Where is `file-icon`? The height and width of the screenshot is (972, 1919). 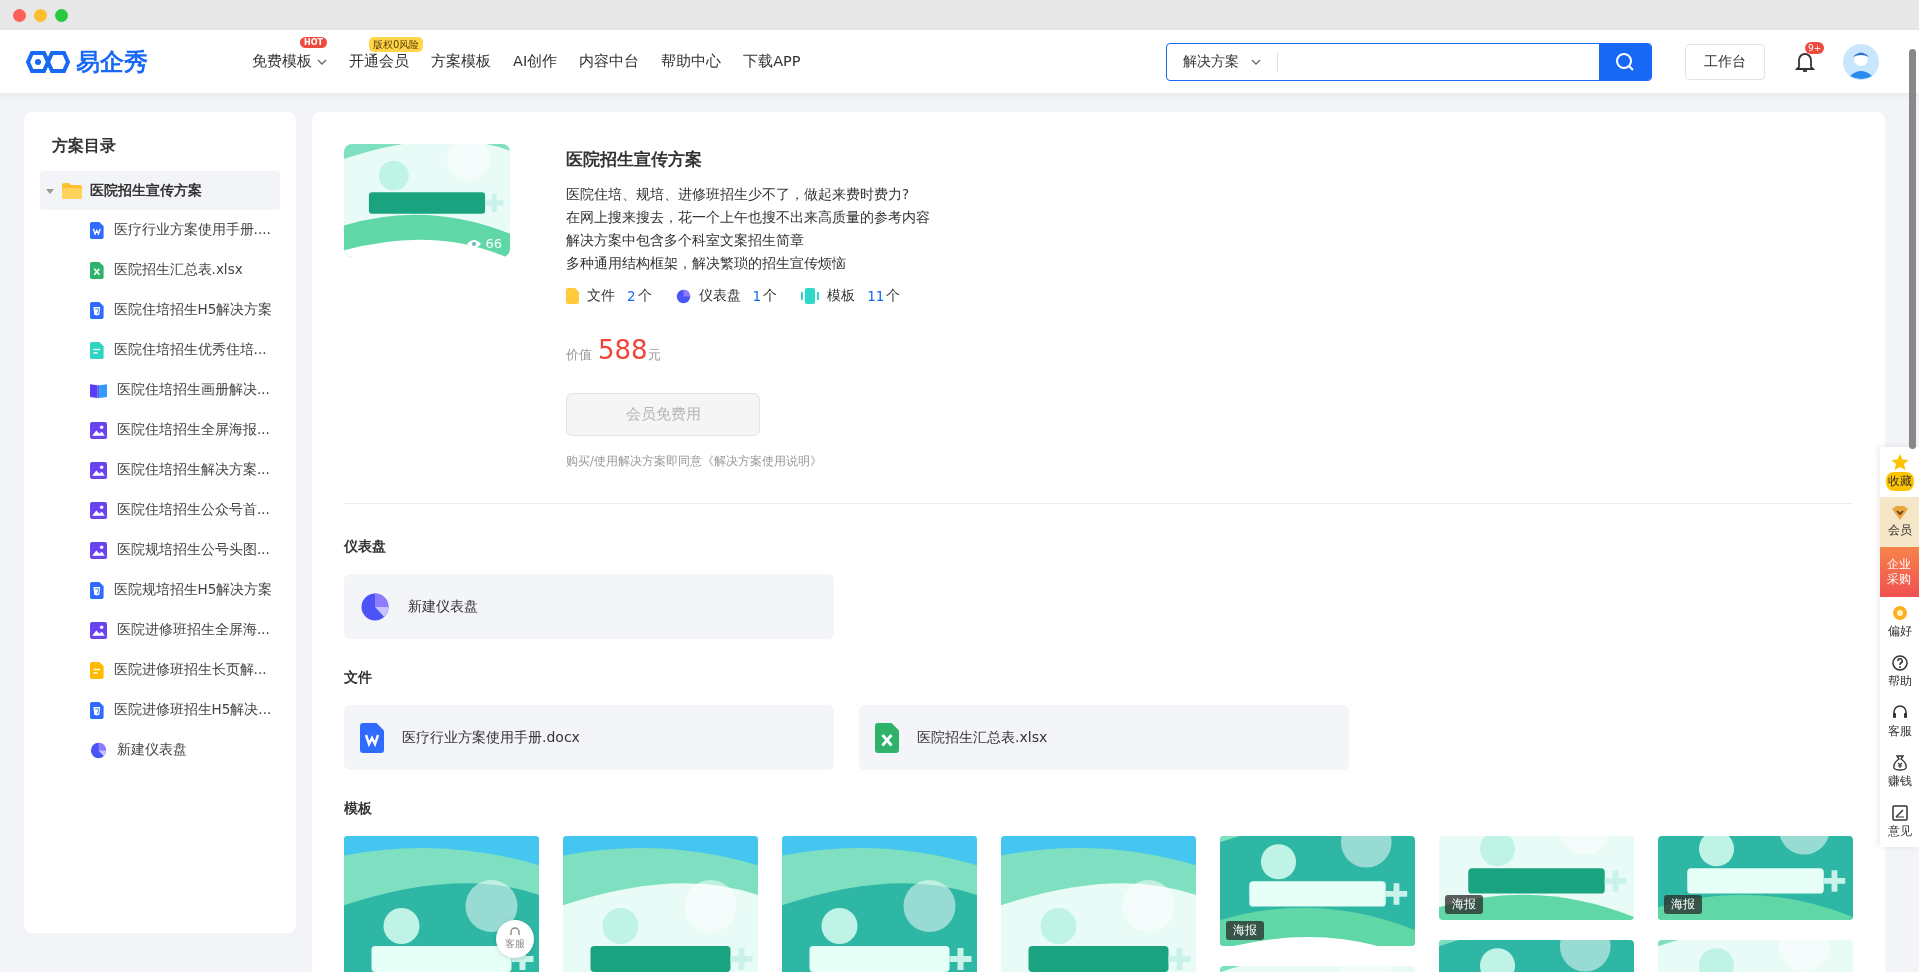
file-icon is located at coordinates (572, 296).